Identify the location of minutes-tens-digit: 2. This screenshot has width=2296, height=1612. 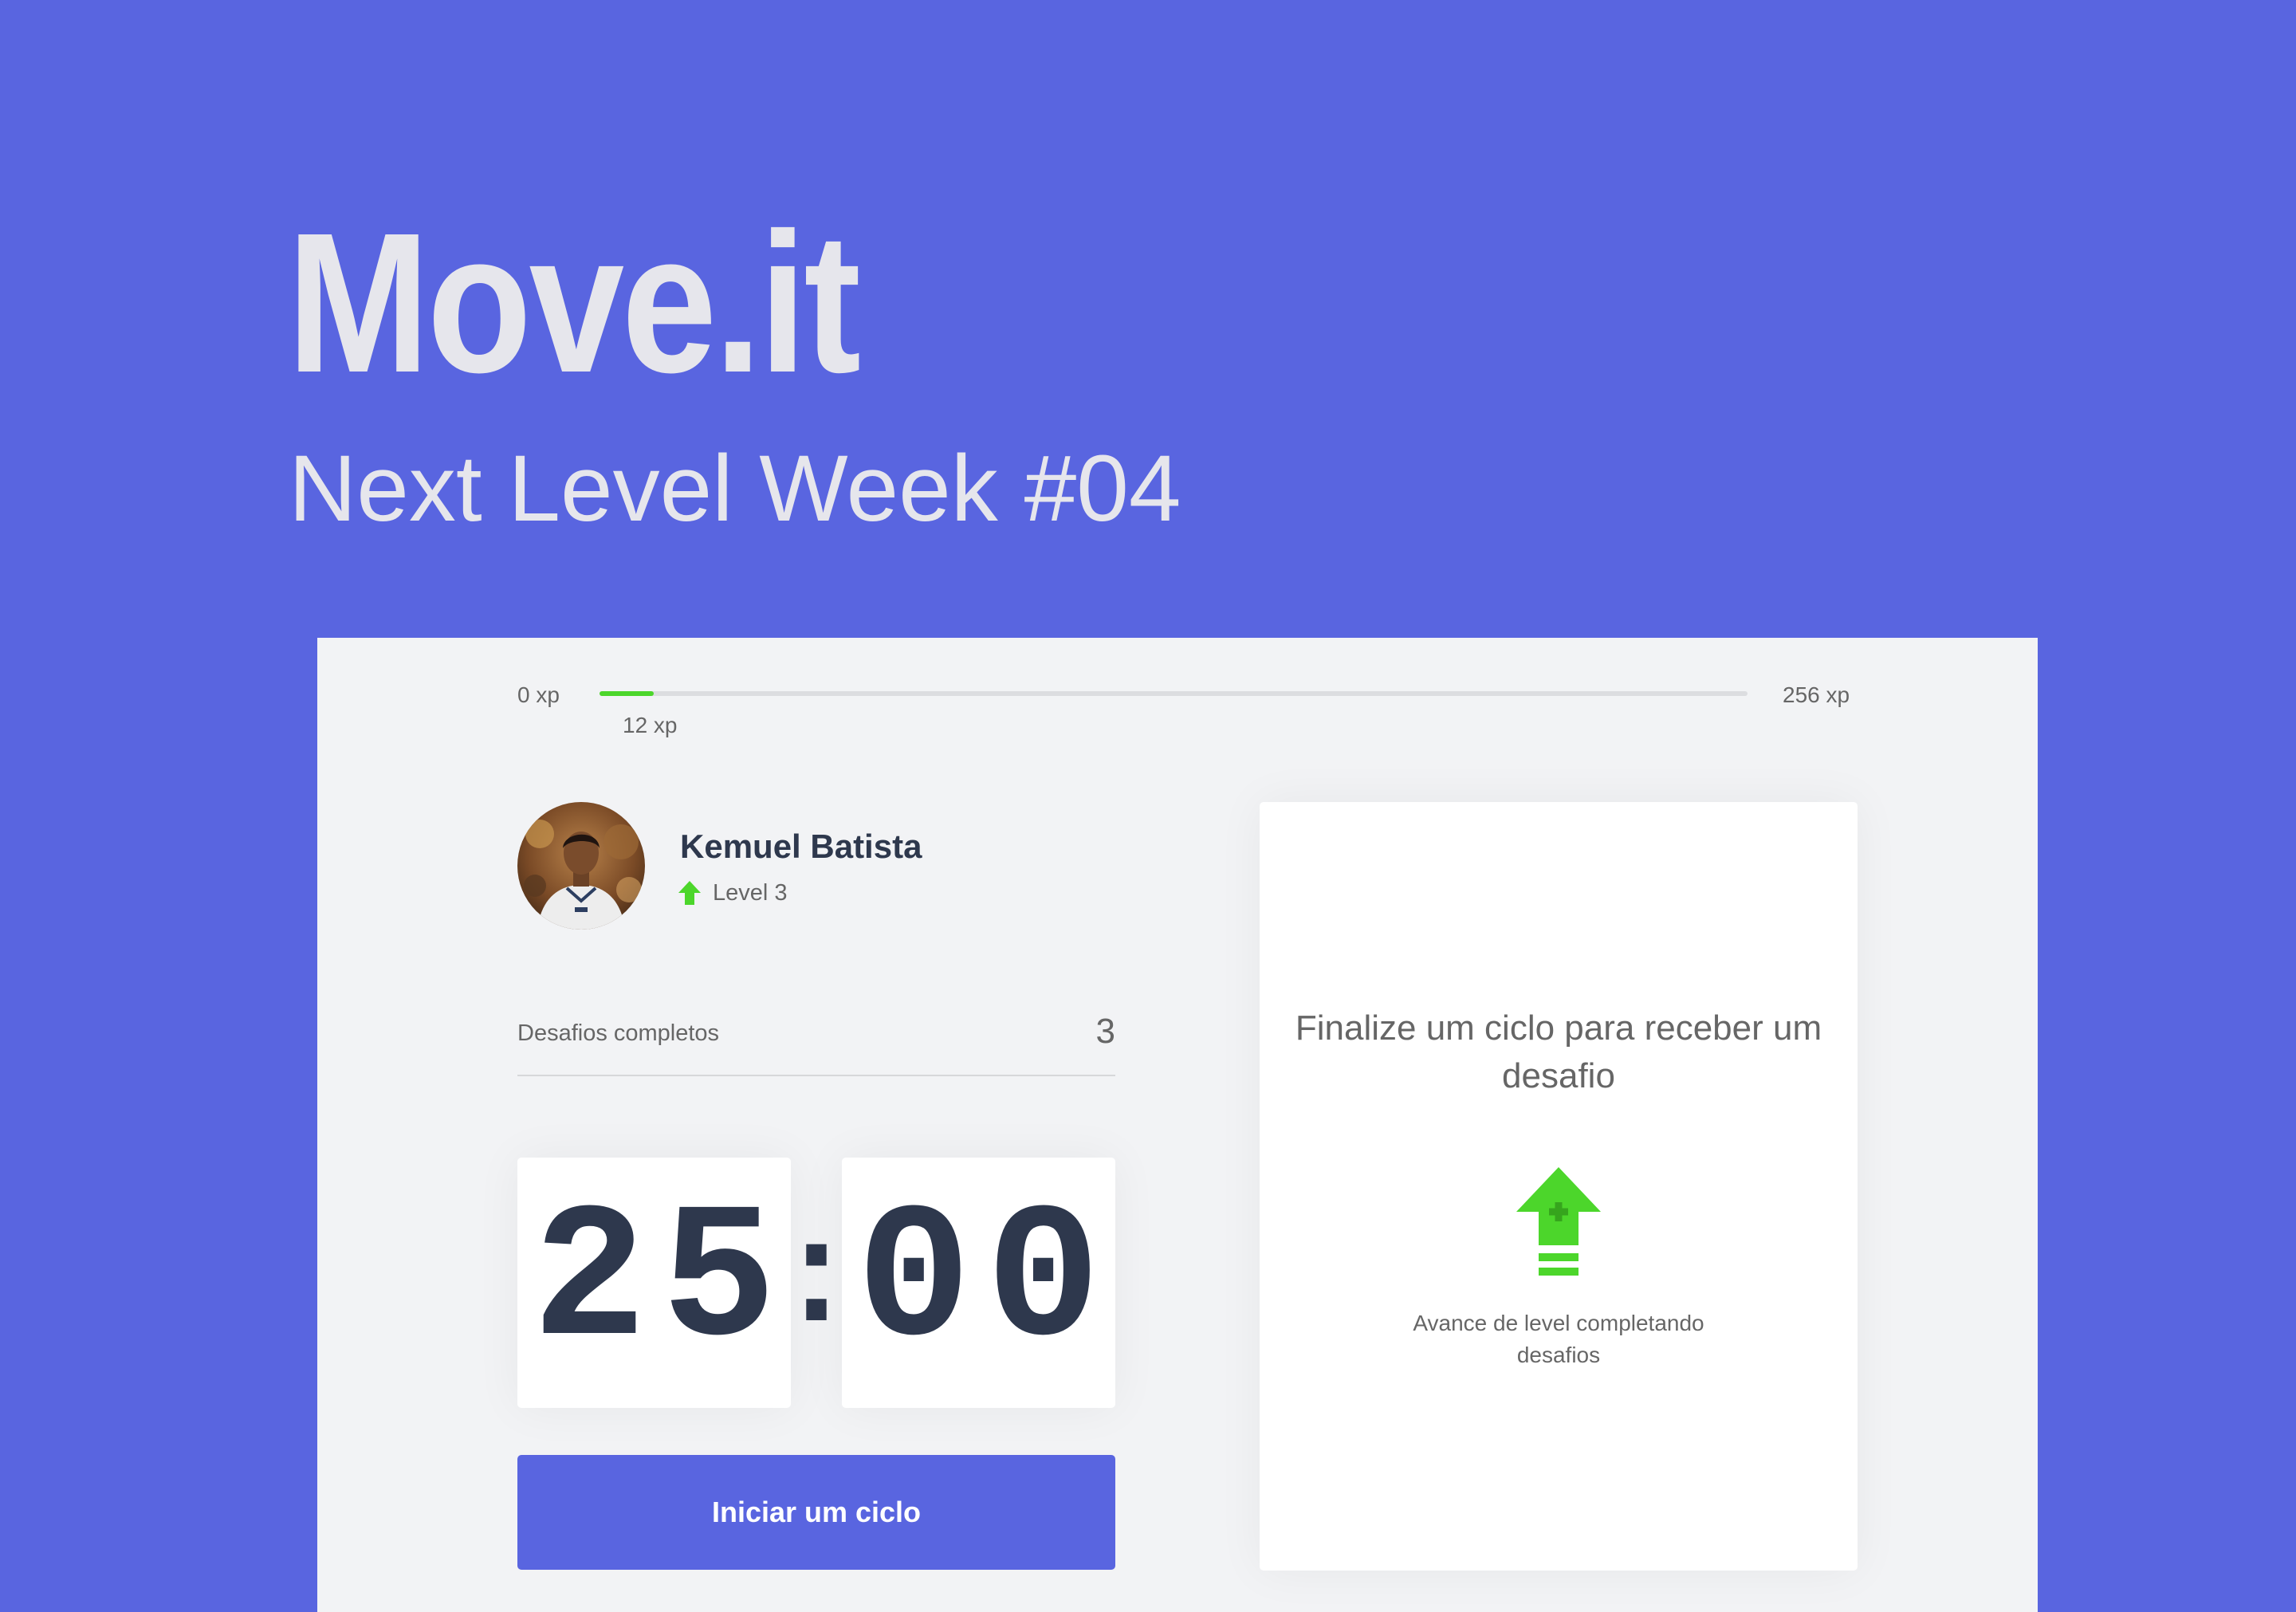
(589, 1282).